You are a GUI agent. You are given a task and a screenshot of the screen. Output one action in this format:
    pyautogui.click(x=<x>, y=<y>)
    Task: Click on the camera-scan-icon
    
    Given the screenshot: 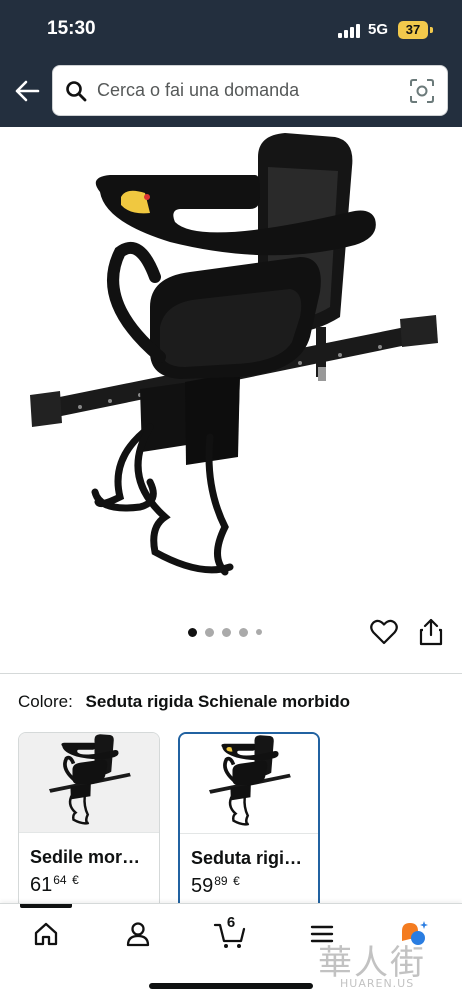 What is the action you would take?
    pyautogui.click(x=422, y=91)
    